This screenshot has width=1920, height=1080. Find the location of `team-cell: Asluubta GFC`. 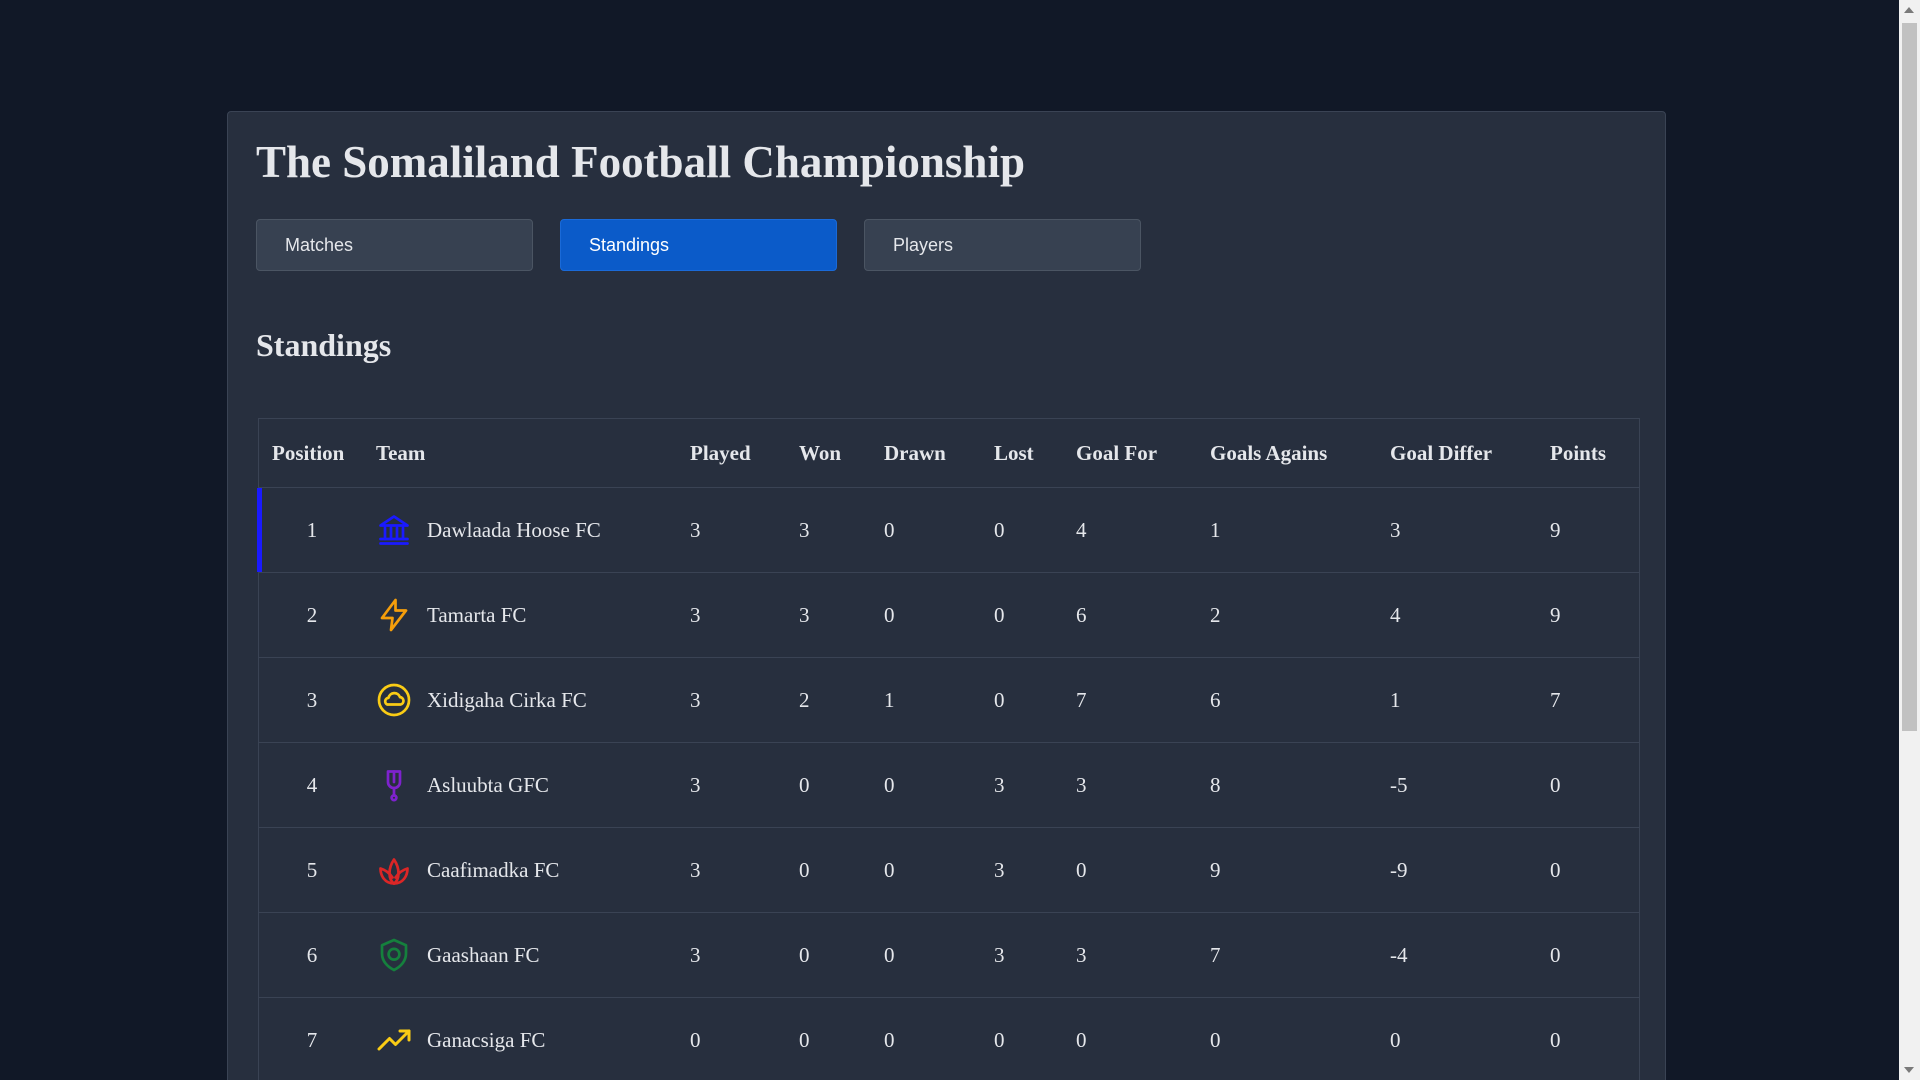

team-cell: Asluubta GFC is located at coordinates (526, 785).